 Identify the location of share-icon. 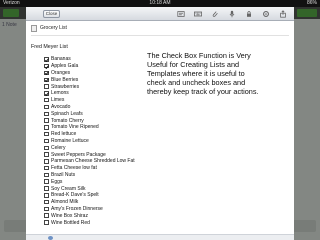
(283, 14).